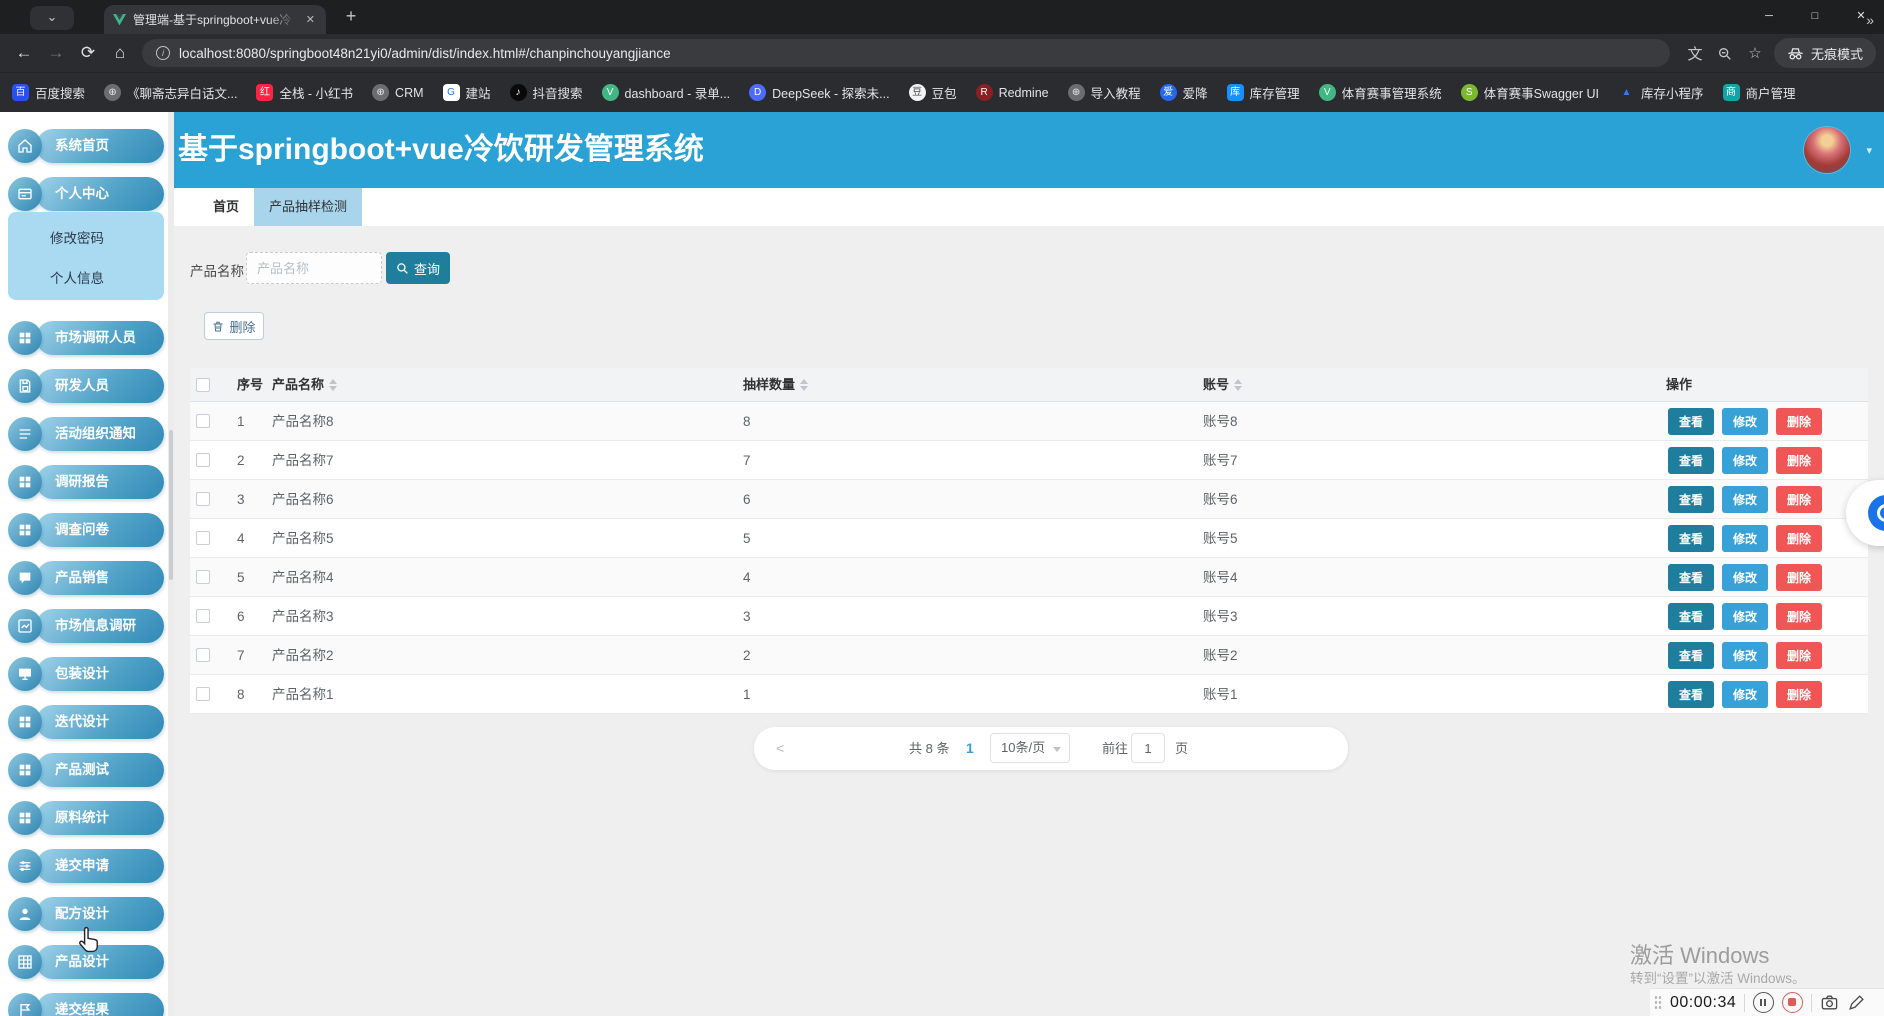 The width and height of the screenshot is (1884, 1016). Describe the element at coordinates (1876, 513) in the screenshot. I see `assistant-icon` at that location.